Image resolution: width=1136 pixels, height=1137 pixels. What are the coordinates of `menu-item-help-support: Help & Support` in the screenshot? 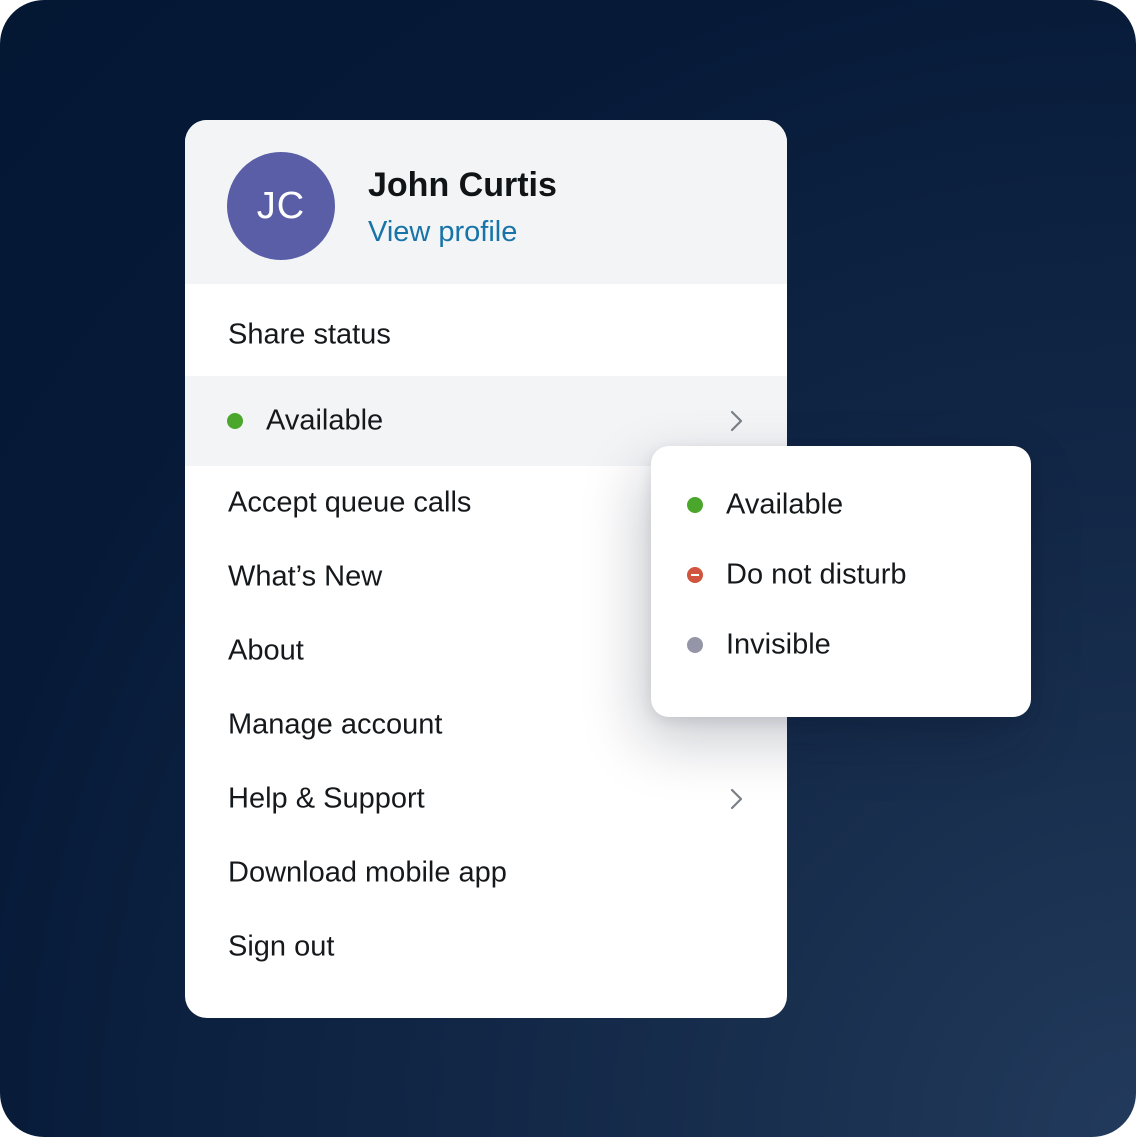 It's located at (486, 799).